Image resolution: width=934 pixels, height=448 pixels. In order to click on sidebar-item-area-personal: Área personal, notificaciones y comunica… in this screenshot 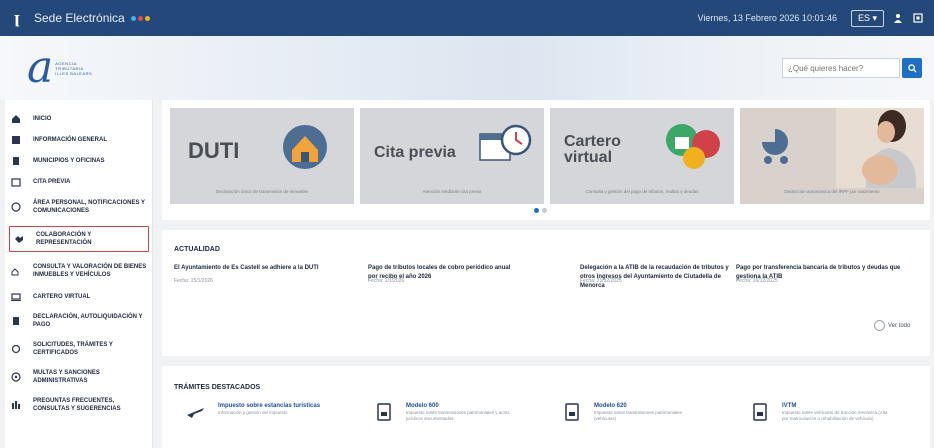, I will do `click(79, 207)`.